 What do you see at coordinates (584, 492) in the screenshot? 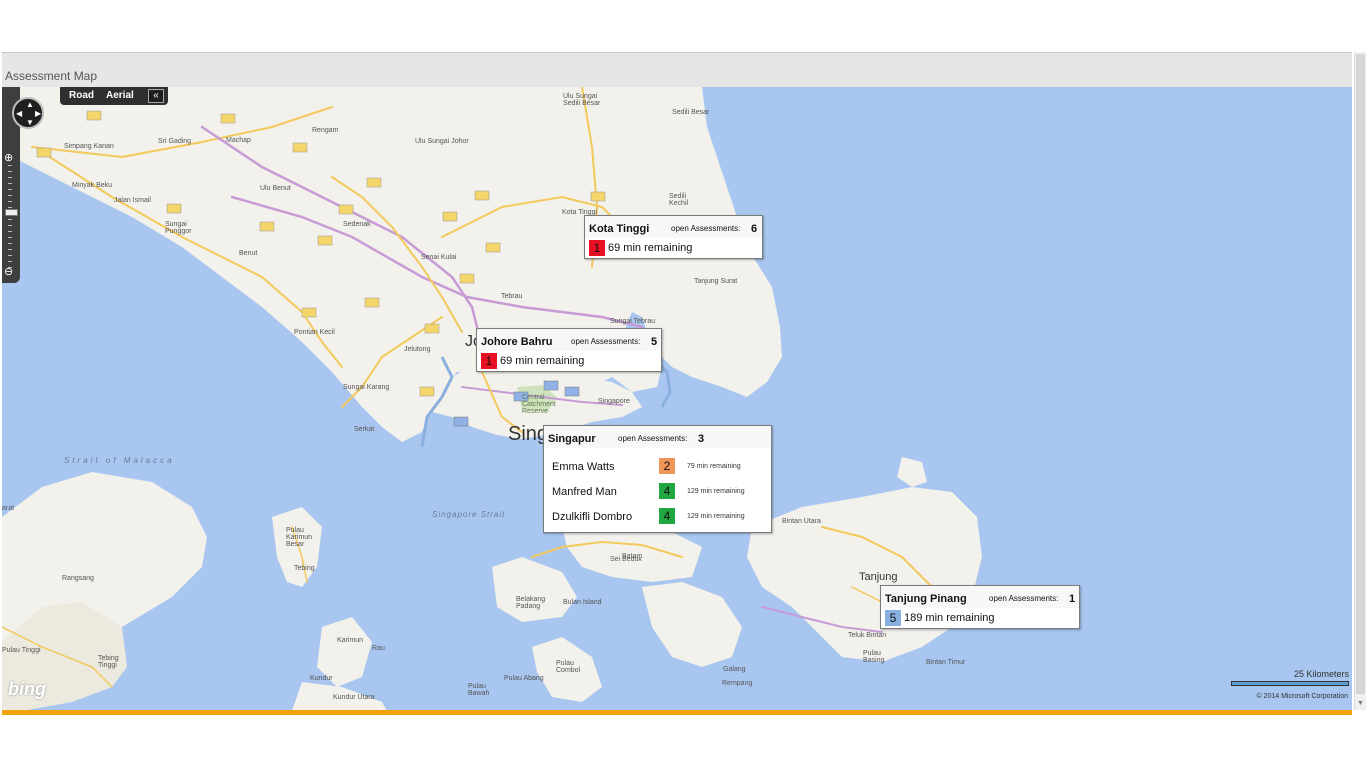
I see `assignee-name: Manfred Man` at bounding box center [584, 492].